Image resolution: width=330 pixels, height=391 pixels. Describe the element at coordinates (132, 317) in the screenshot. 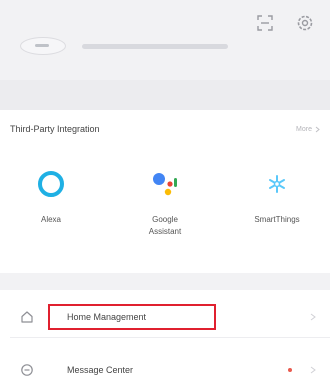

I see `highlight-box` at that location.